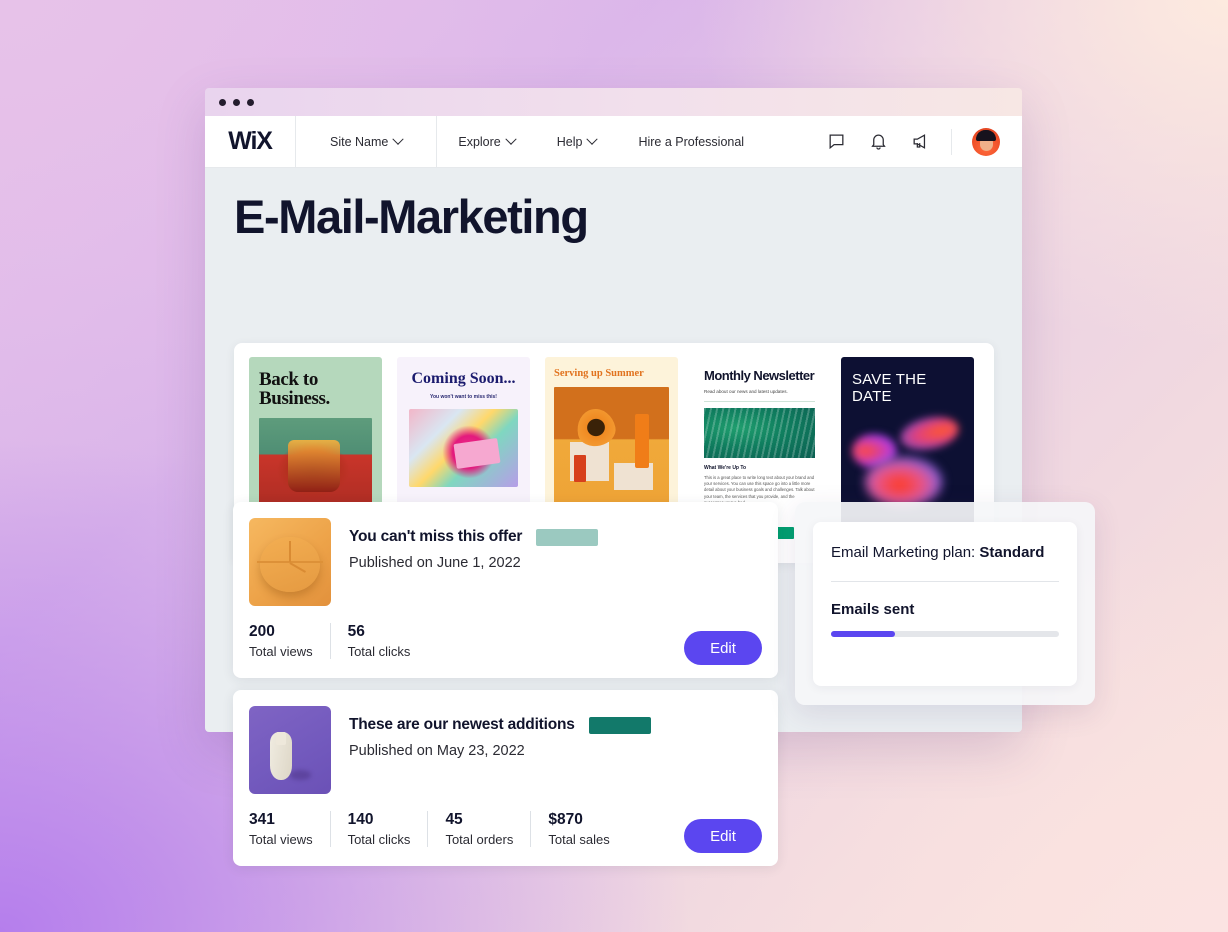  I want to click on bell-icon, so click(878, 142).